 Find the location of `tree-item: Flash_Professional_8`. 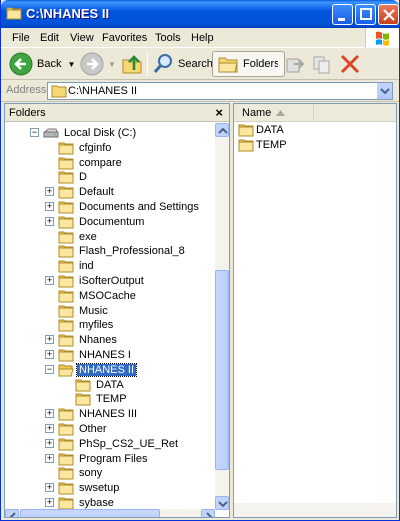

tree-item: Flash_Professional_8 is located at coordinates (122, 251).